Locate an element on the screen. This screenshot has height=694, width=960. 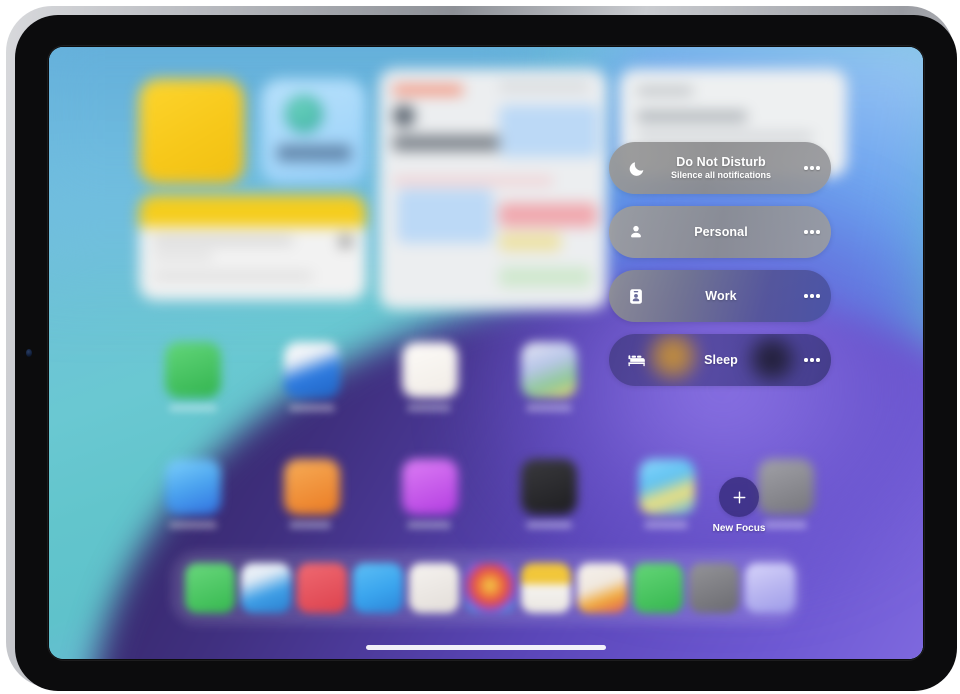
app-icon-orange is located at coordinates (312, 487).